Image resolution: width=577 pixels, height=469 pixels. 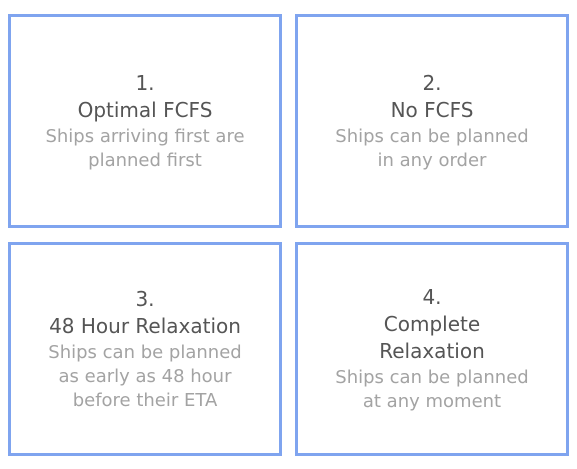 I want to click on option-number: 3., so click(x=145, y=298).